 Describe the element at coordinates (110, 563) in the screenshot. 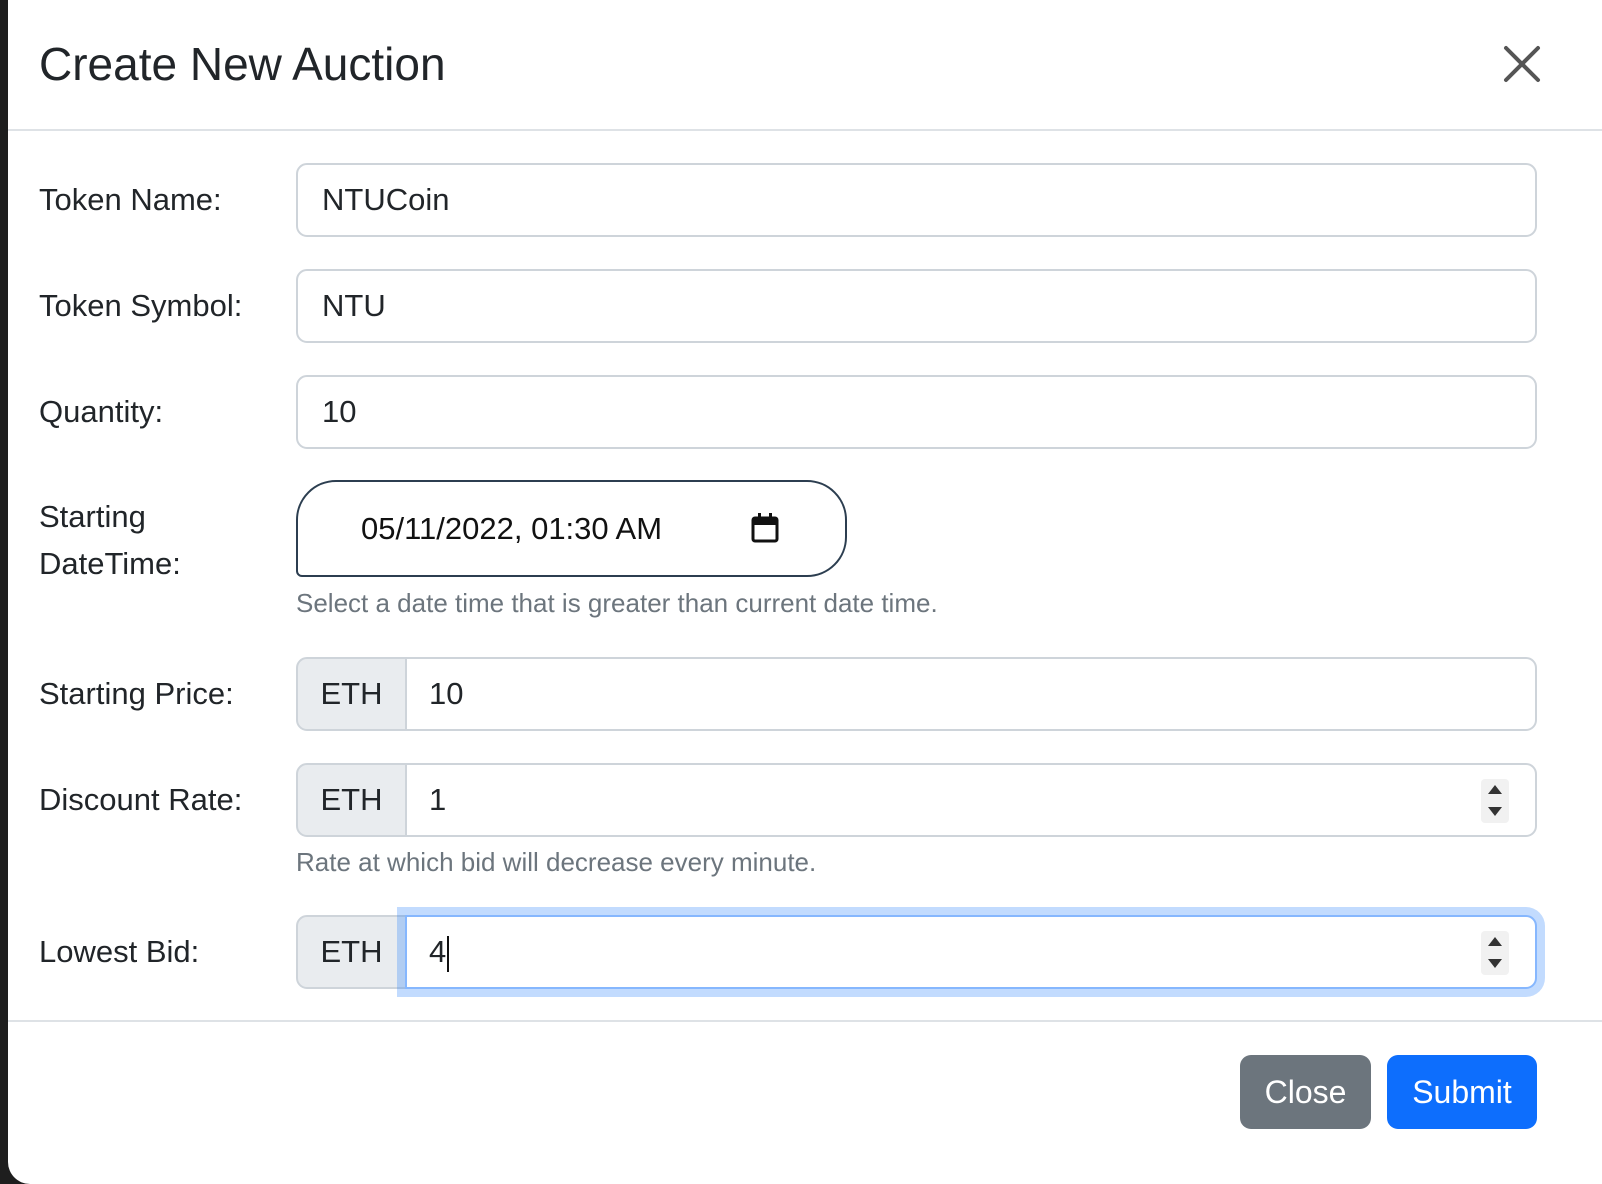

I see `starting-datetime-label-line2: DateTime:` at that location.